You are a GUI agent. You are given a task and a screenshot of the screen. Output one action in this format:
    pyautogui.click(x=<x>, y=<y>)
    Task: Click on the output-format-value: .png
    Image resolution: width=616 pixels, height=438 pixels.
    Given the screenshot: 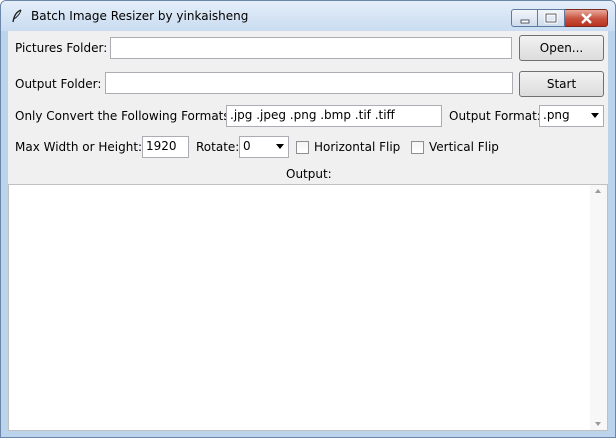 What is the action you would take?
    pyautogui.click(x=556, y=115)
    